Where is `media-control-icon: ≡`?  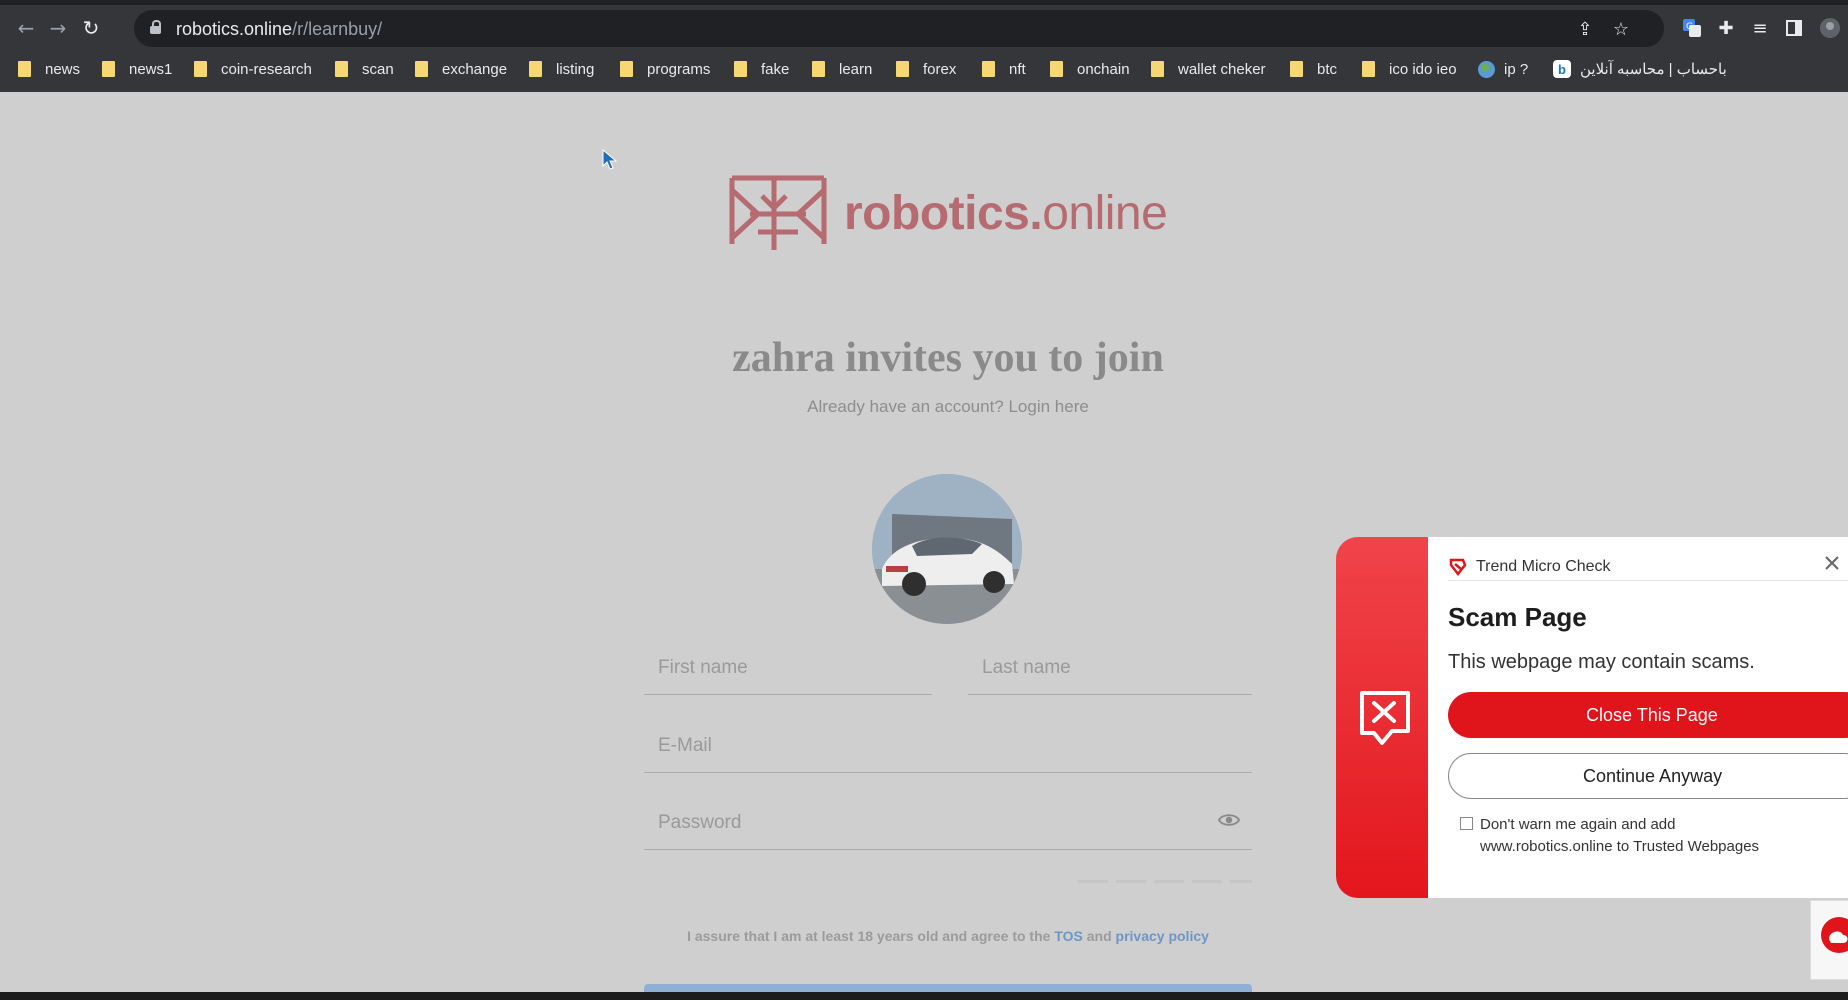 media-control-icon: ≡ is located at coordinates (1760, 28).